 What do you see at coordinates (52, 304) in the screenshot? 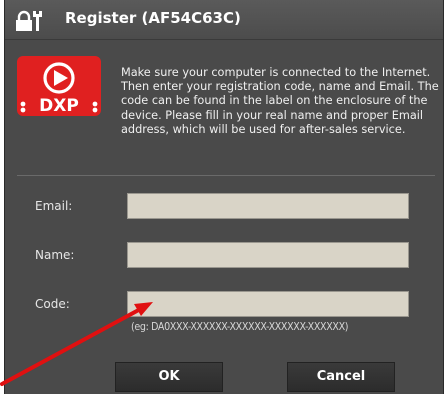
I see `code-label: Code:` at bounding box center [52, 304].